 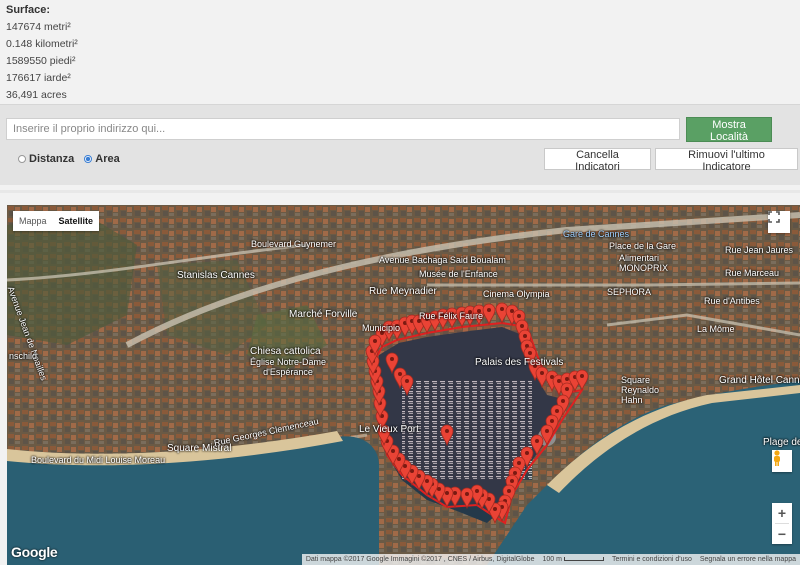 What do you see at coordinates (752, 273) in the screenshot?
I see `label-rue-marceau: Rue Marceau` at bounding box center [752, 273].